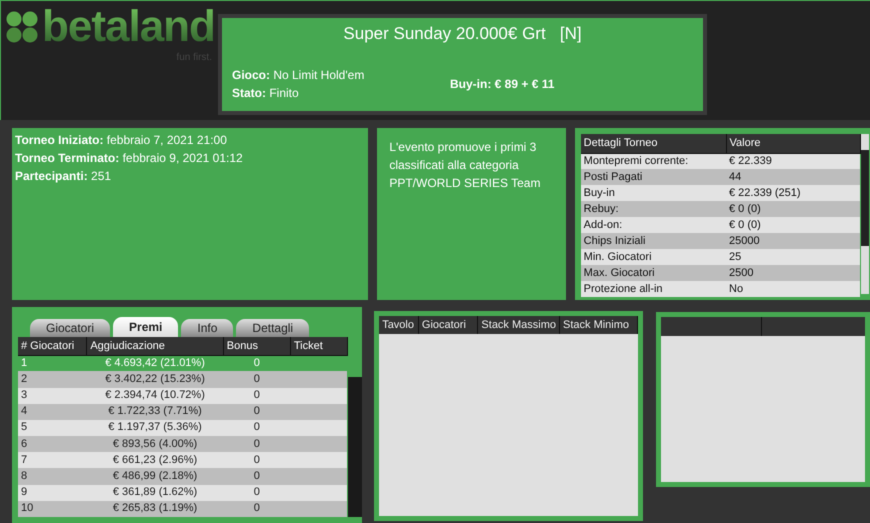  What do you see at coordinates (52, 460) in the screenshot?
I see `table-cell: 7` at bounding box center [52, 460].